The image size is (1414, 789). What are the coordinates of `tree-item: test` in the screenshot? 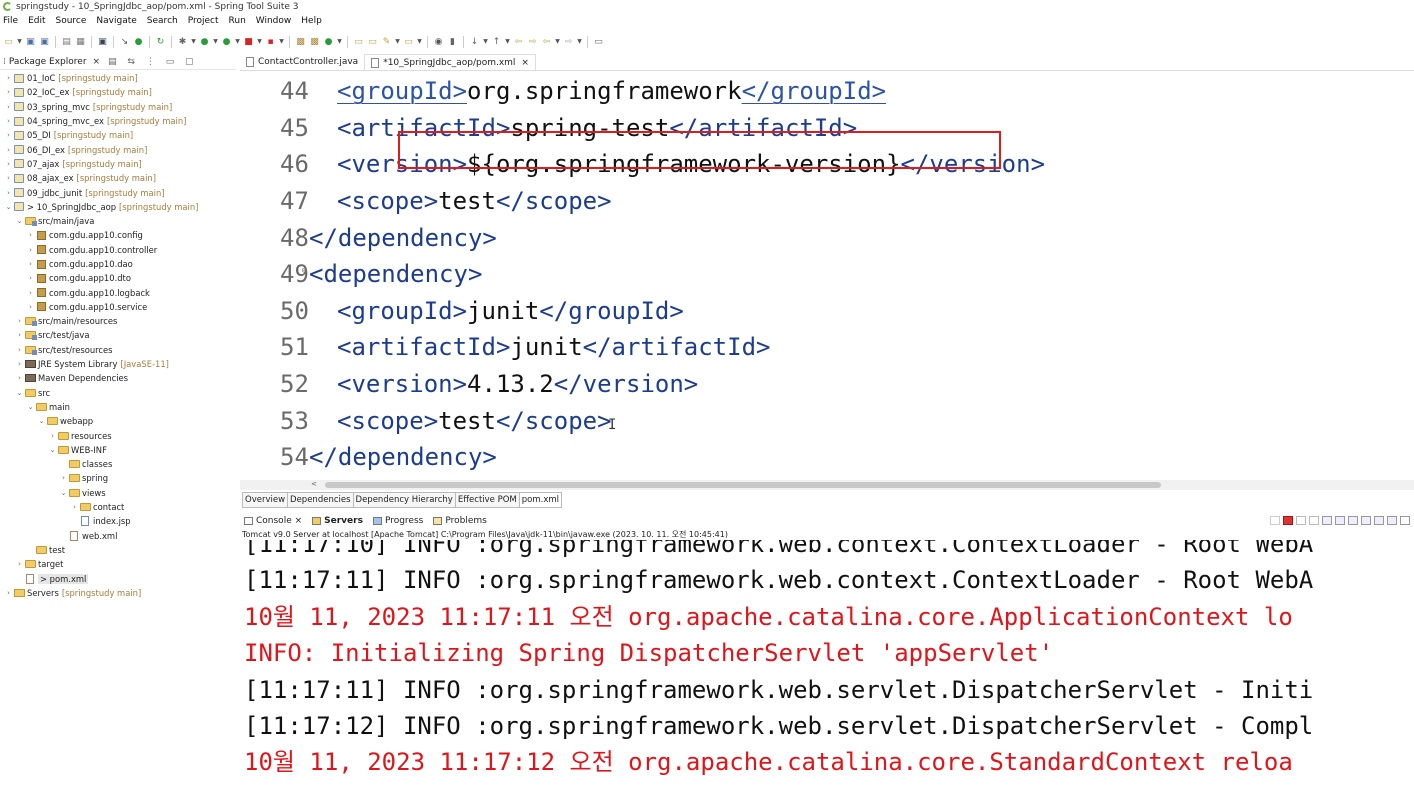 It's located at (118, 550).